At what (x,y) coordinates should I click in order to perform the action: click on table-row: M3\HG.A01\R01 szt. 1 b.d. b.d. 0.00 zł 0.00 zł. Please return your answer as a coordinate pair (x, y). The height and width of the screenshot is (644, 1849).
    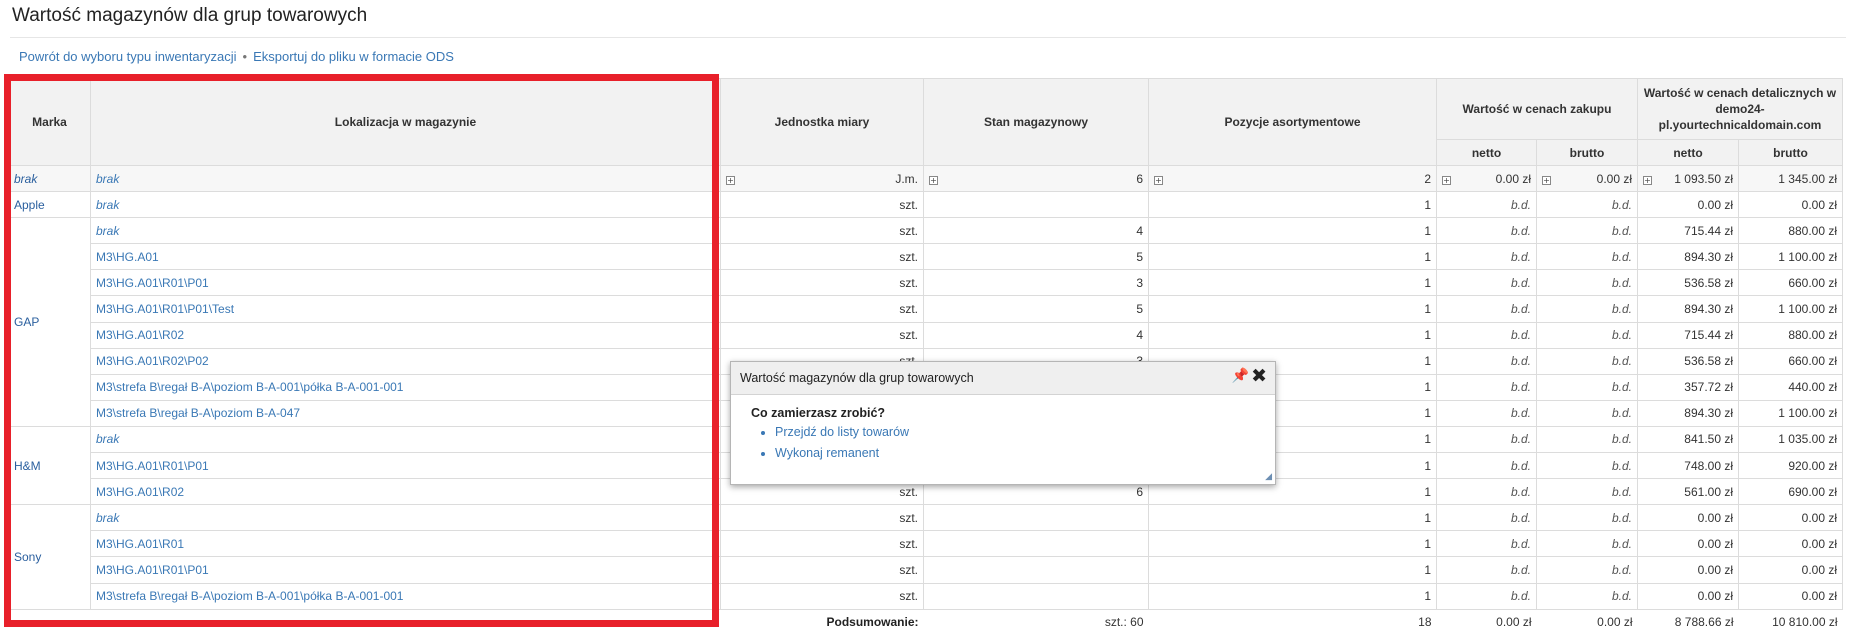
    Looking at the image, I should click on (926, 544).